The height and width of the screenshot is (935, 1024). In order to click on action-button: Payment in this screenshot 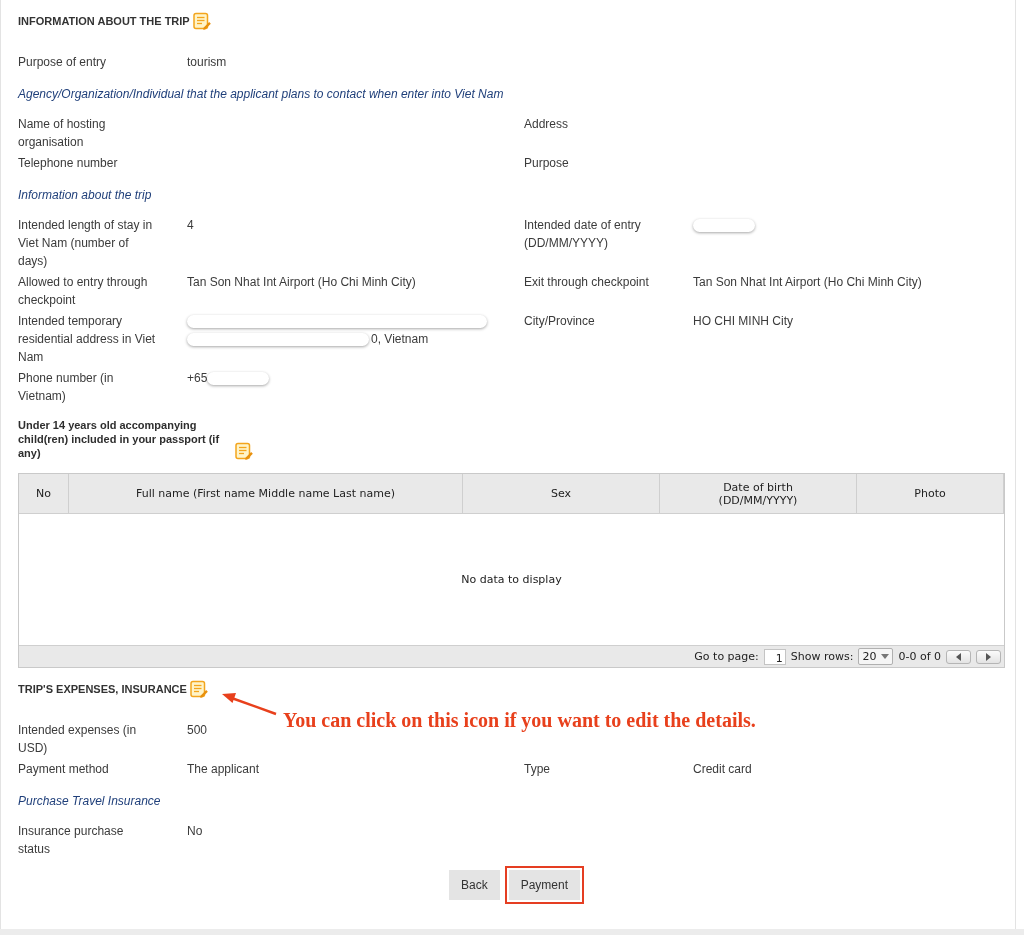, I will do `click(544, 885)`.